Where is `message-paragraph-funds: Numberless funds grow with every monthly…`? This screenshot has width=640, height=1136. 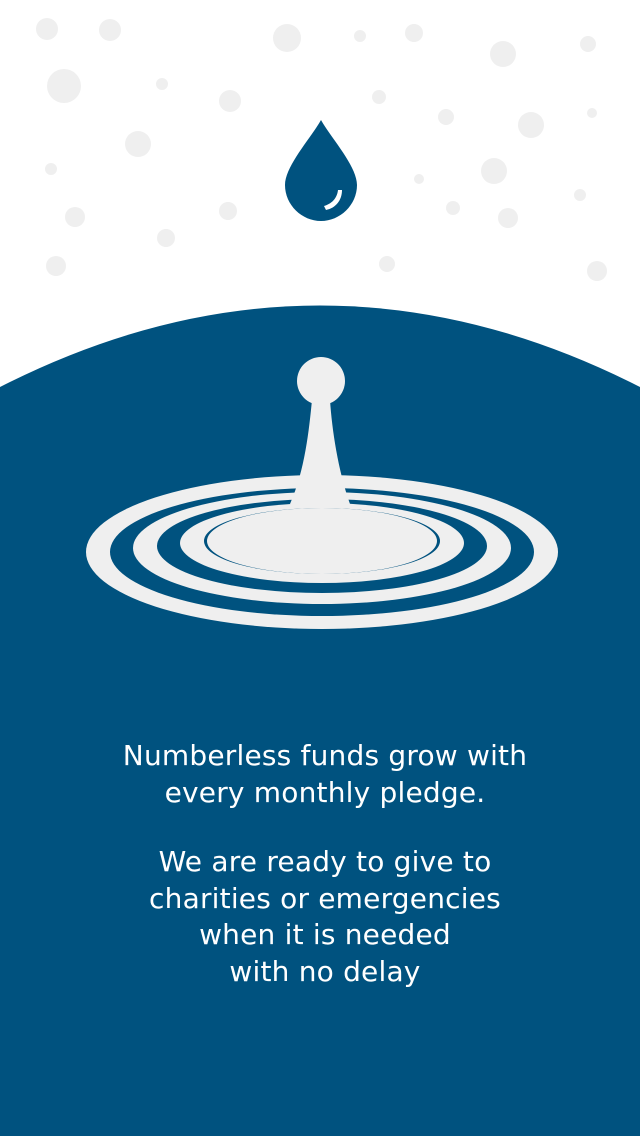
message-paragraph-funds: Numberless funds grow with every monthly… is located at coordinates (325, 774).